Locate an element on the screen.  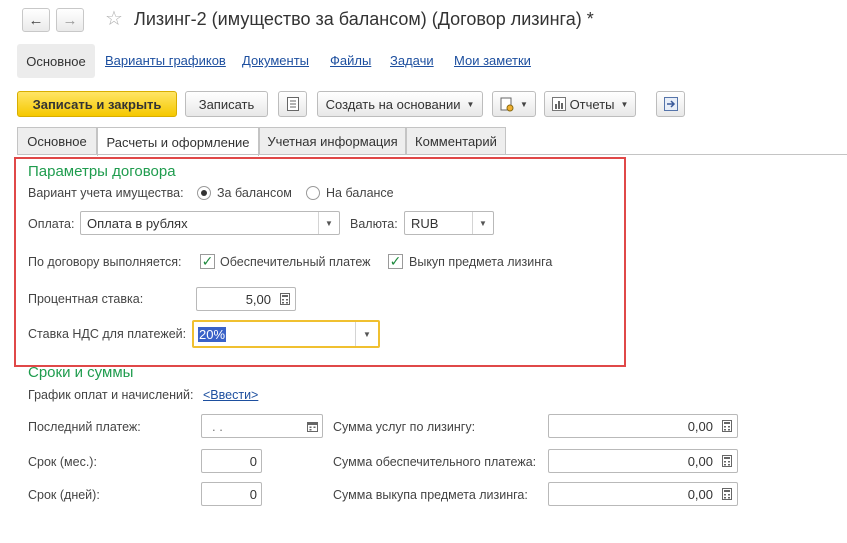
accounting-variant-label: Вариант учета имущества: is located at coordinates (106, 193).